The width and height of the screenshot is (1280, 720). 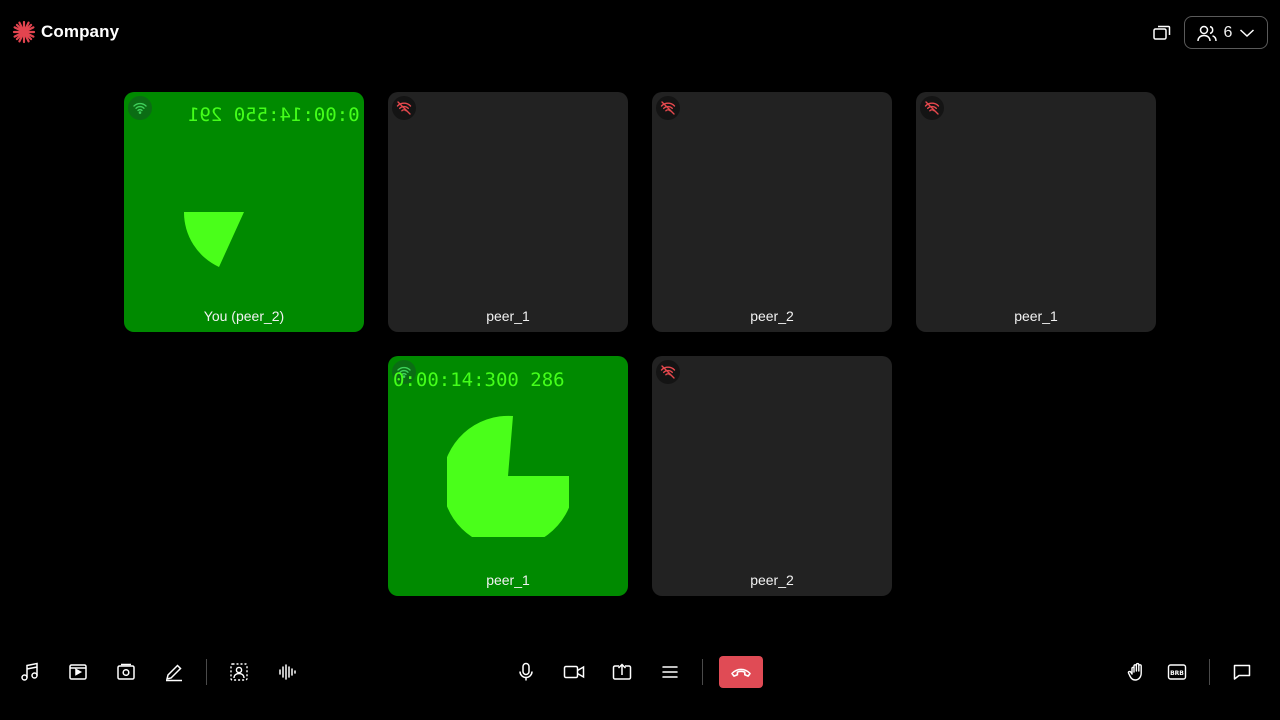 I want to click on chevron-down-icon, so click(x=1247, y=32).